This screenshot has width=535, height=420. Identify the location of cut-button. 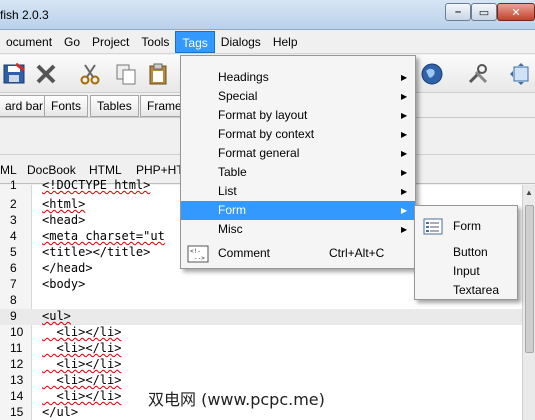
(90, 74).